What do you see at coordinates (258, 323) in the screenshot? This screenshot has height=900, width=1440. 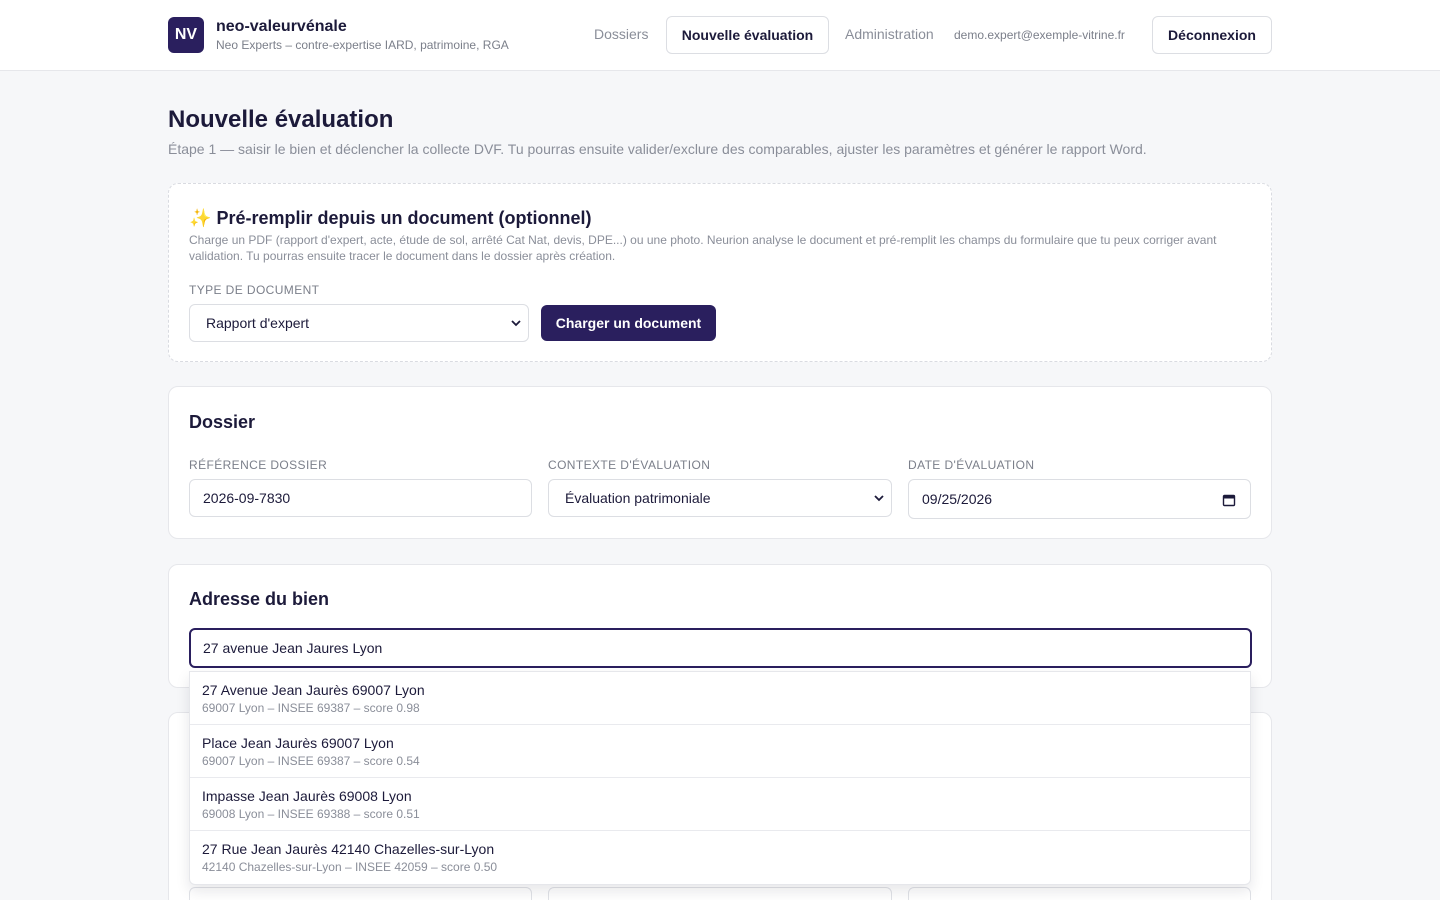 I see `doc-type-value: Rapport d'expert` at bounding box center [258, 323].